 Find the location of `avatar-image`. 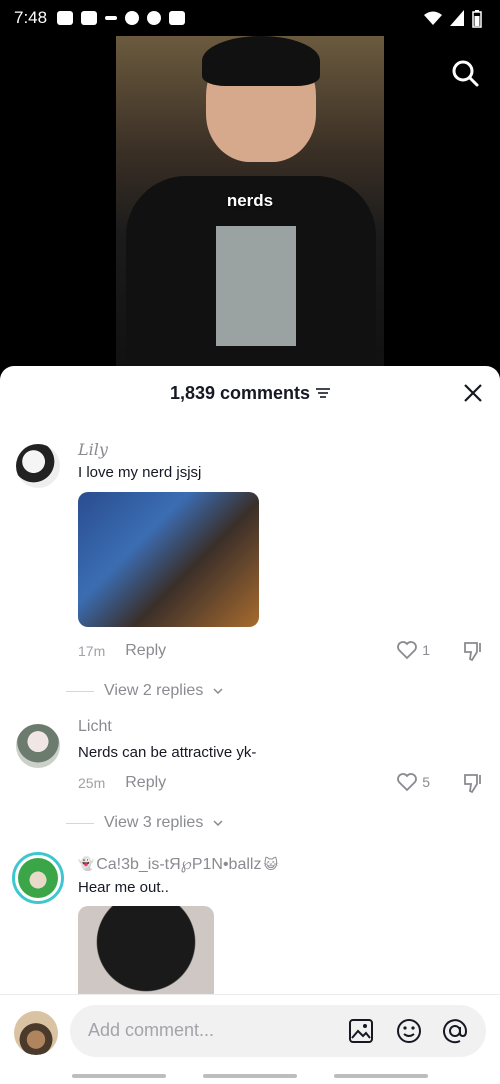

avatar-image is located at coordinates (38, 878).